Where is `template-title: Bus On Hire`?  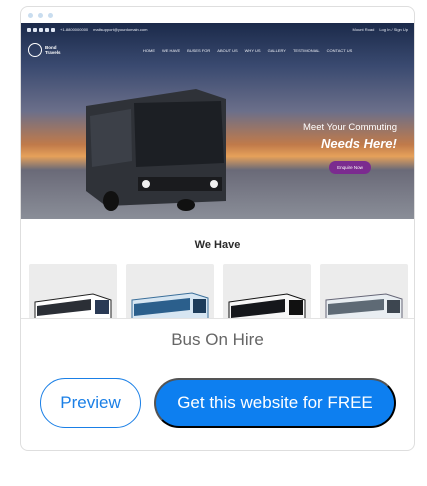
template-title: Bus On Hire is located at coordinates (217, 339).